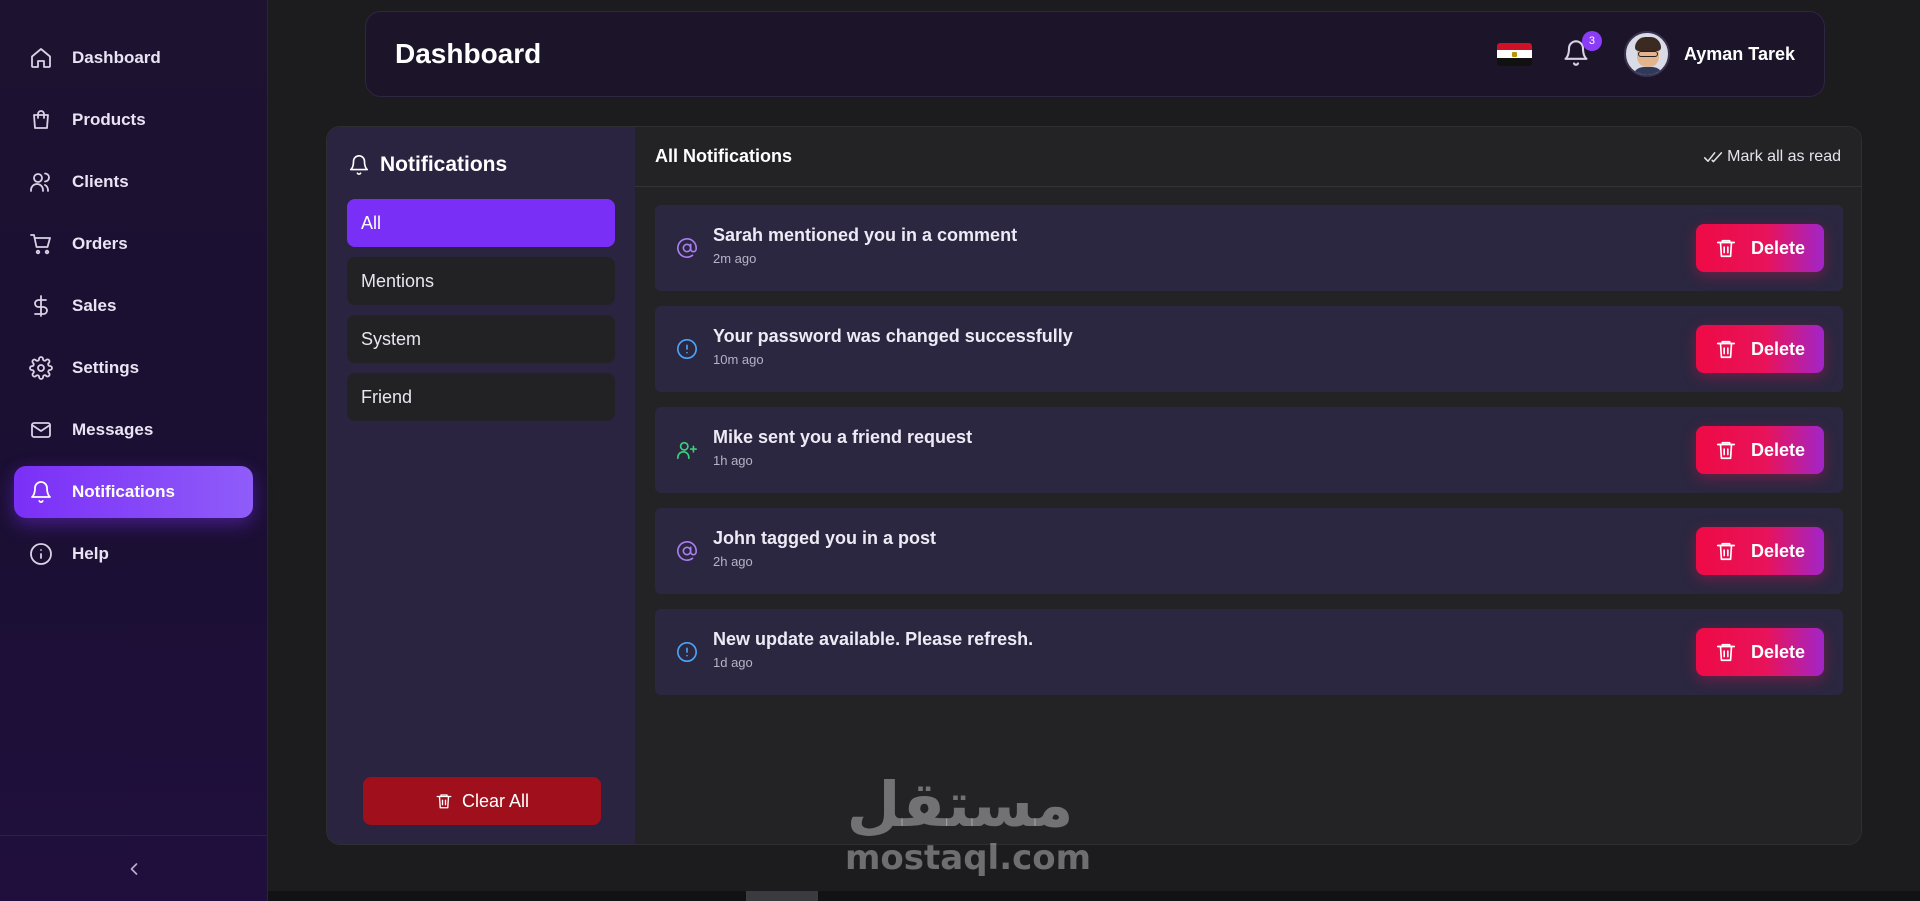 The width and height of the screenshot is (1920, 901). I want to click on watermark-latin: mostaql.com, so click(968, 858).